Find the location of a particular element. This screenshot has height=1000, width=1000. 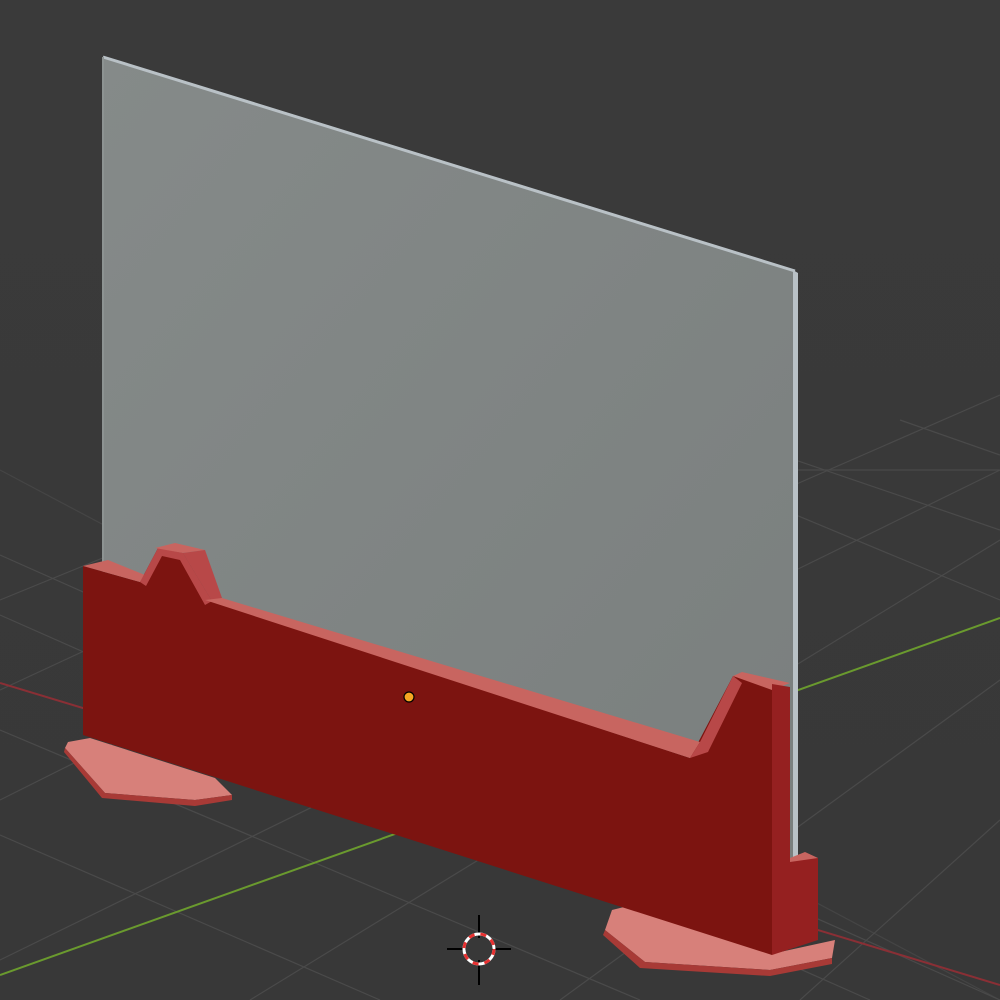

display-panel-edge-right is located at coordinates (795, 570).